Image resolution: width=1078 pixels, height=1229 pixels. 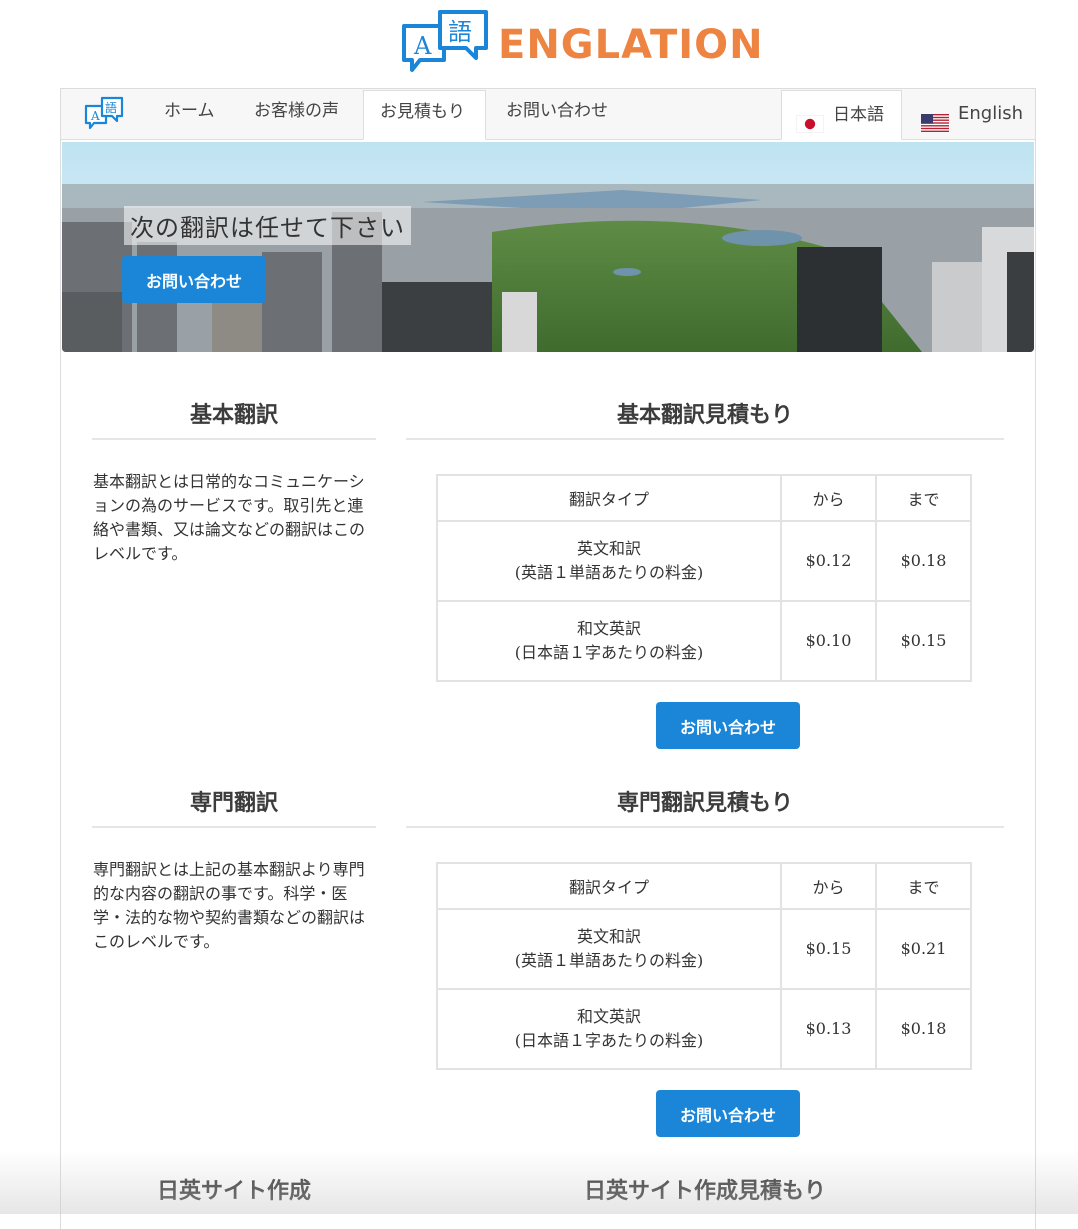 What do you see at coordinates (828, 949) in the screenshot?
I see `table-cell-from: $0.15` at bounding box center [828, 949].